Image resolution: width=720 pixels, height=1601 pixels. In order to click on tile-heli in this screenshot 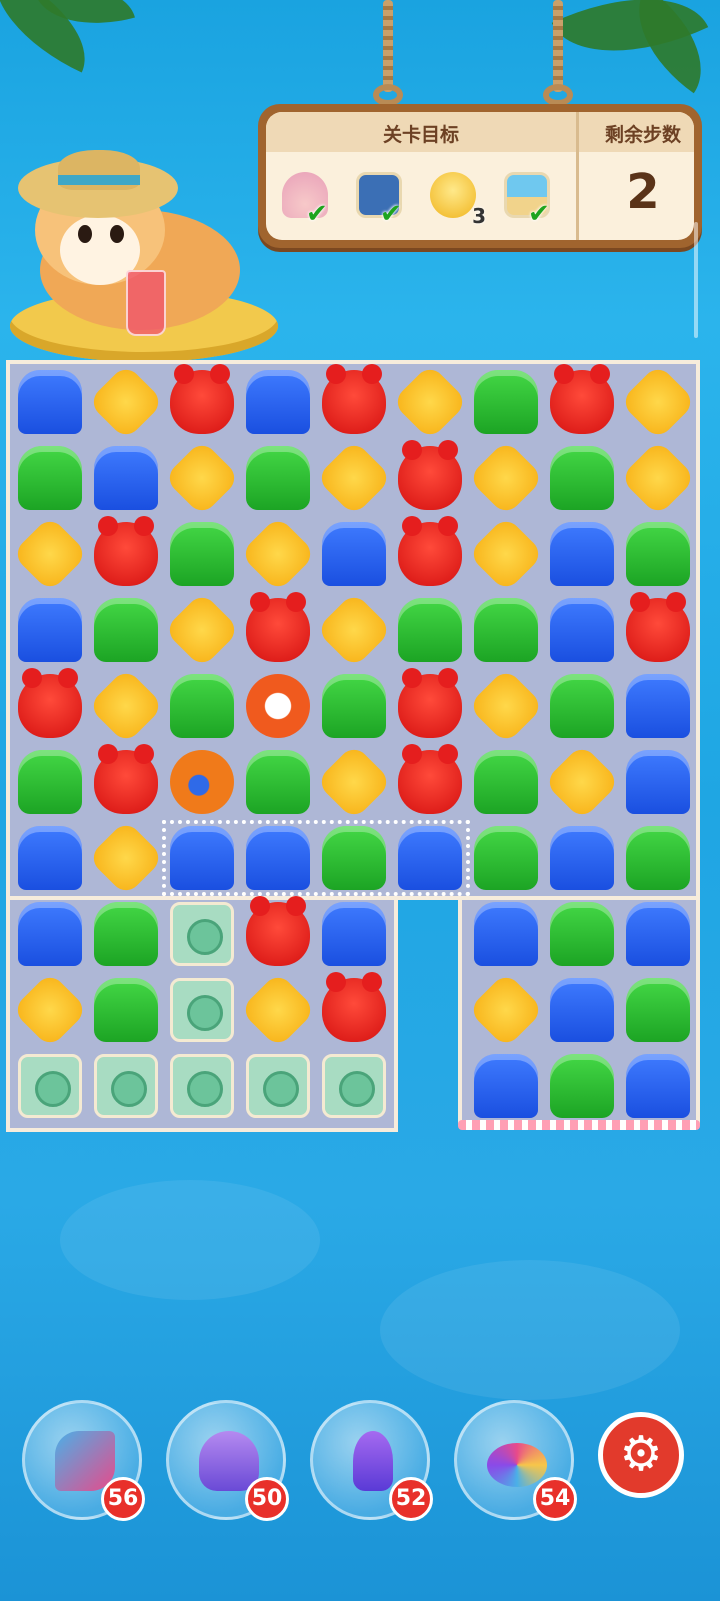, I will do `click(202, 782)`.